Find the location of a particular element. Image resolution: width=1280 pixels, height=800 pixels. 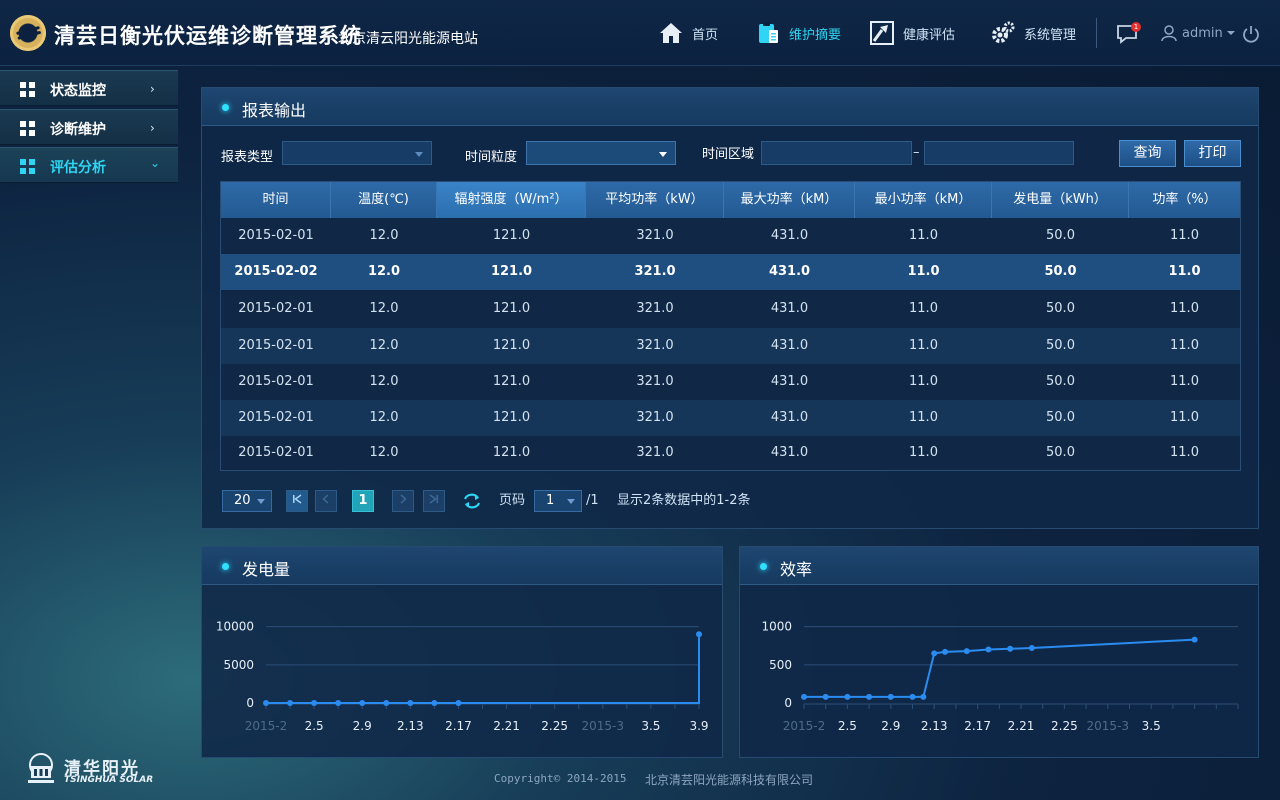

nav-system-management: 系统管理 is located at coordinates (1033, 33).